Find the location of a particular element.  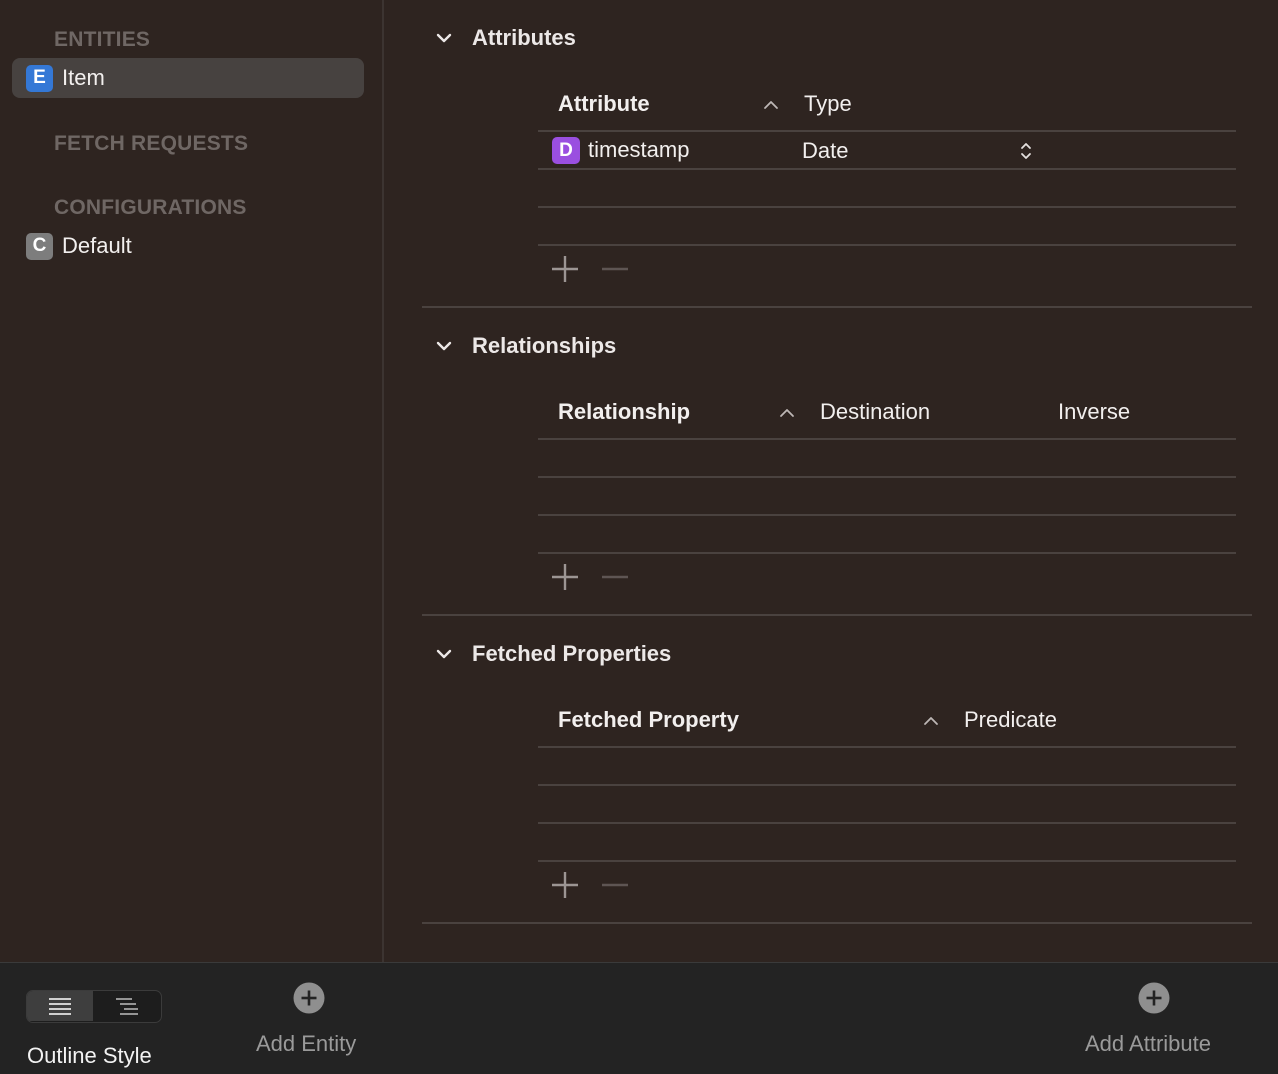

relationships-section-title: Relationships is located at coordinates (544, 345).